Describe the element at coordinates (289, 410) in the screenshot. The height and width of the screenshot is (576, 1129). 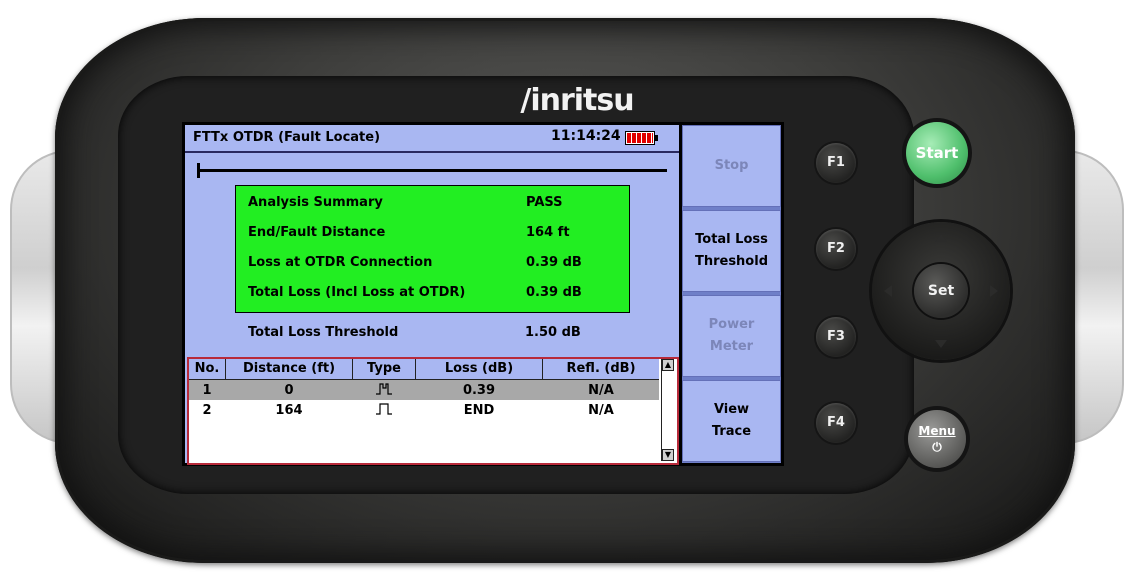
I see `event-distance: 164` at that location.